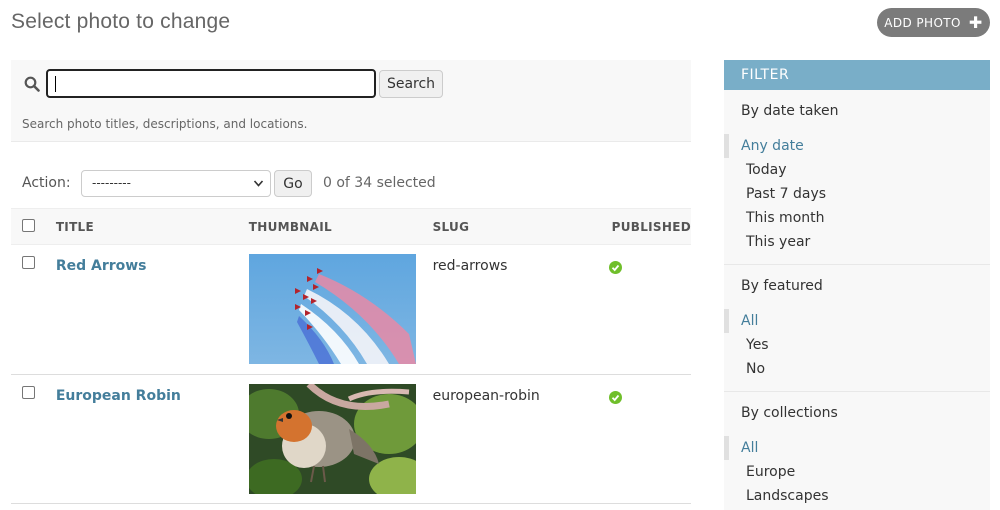 The width and height of the screenshot is (1000, 510). I want to click on filter-header: FILTER, so click(857, 75).